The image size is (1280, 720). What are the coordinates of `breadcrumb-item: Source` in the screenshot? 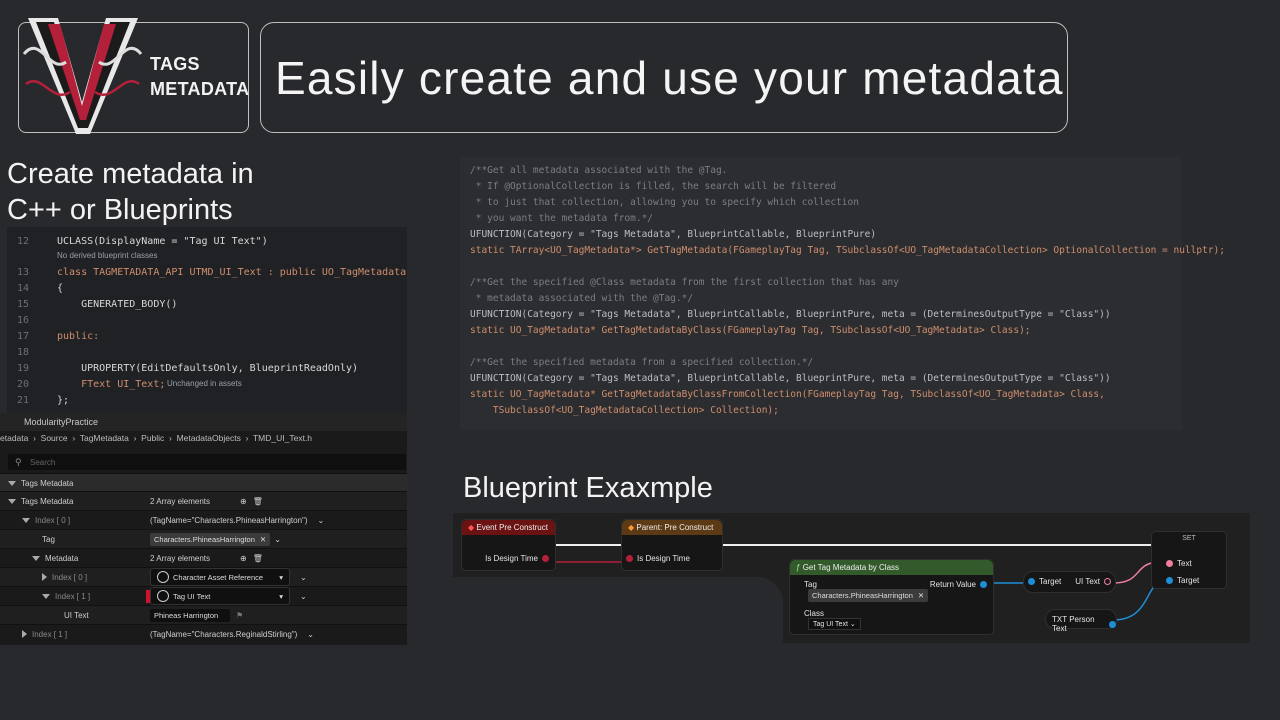 It's located at (54, 438).